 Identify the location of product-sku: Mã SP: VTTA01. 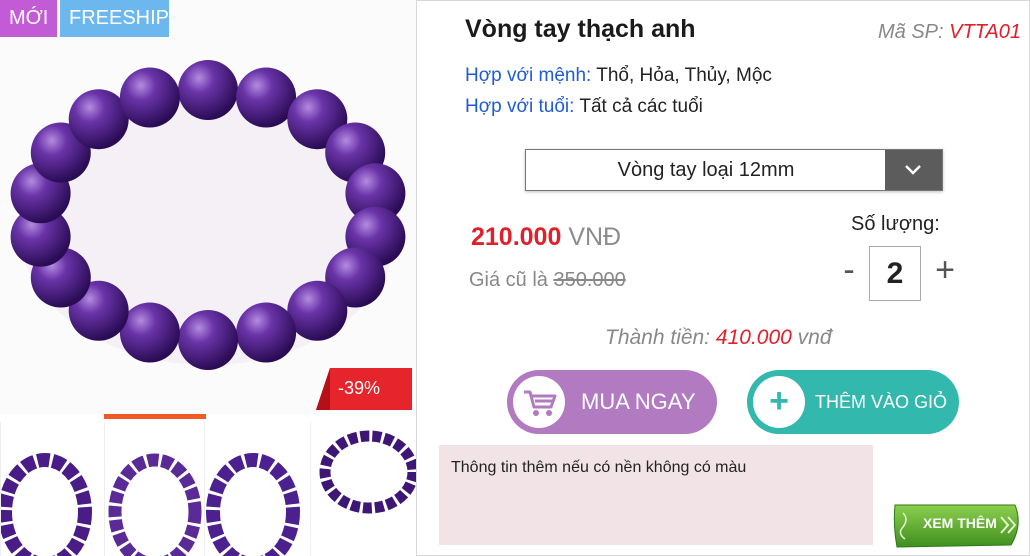
(949, 32).